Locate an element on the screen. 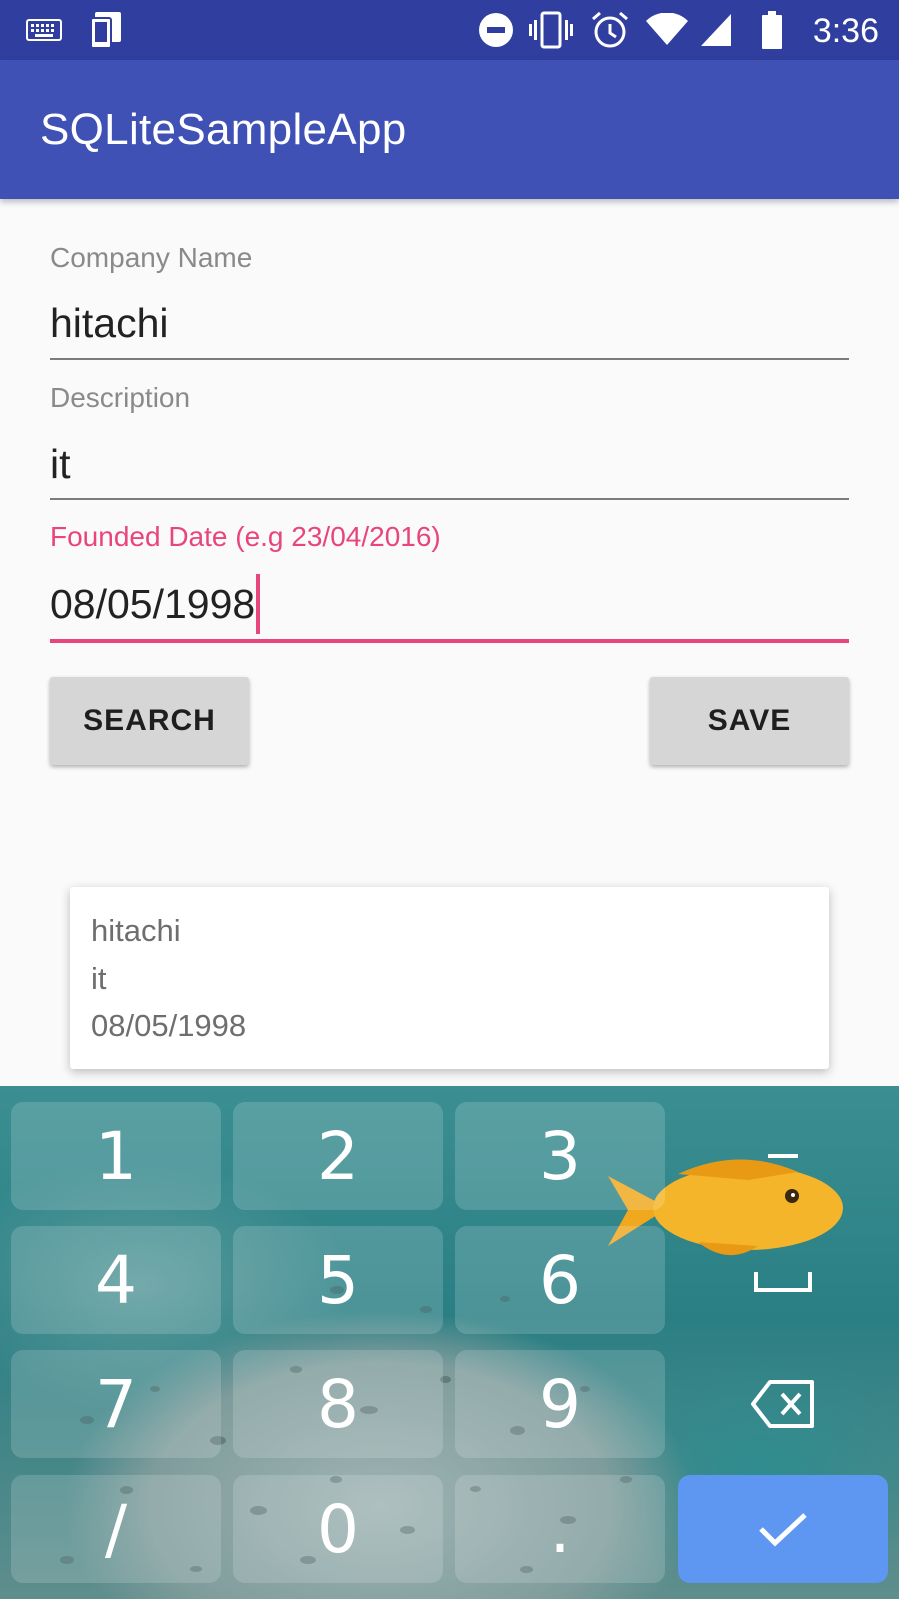  key-8: 8 is located at coordinates (338, 1404).